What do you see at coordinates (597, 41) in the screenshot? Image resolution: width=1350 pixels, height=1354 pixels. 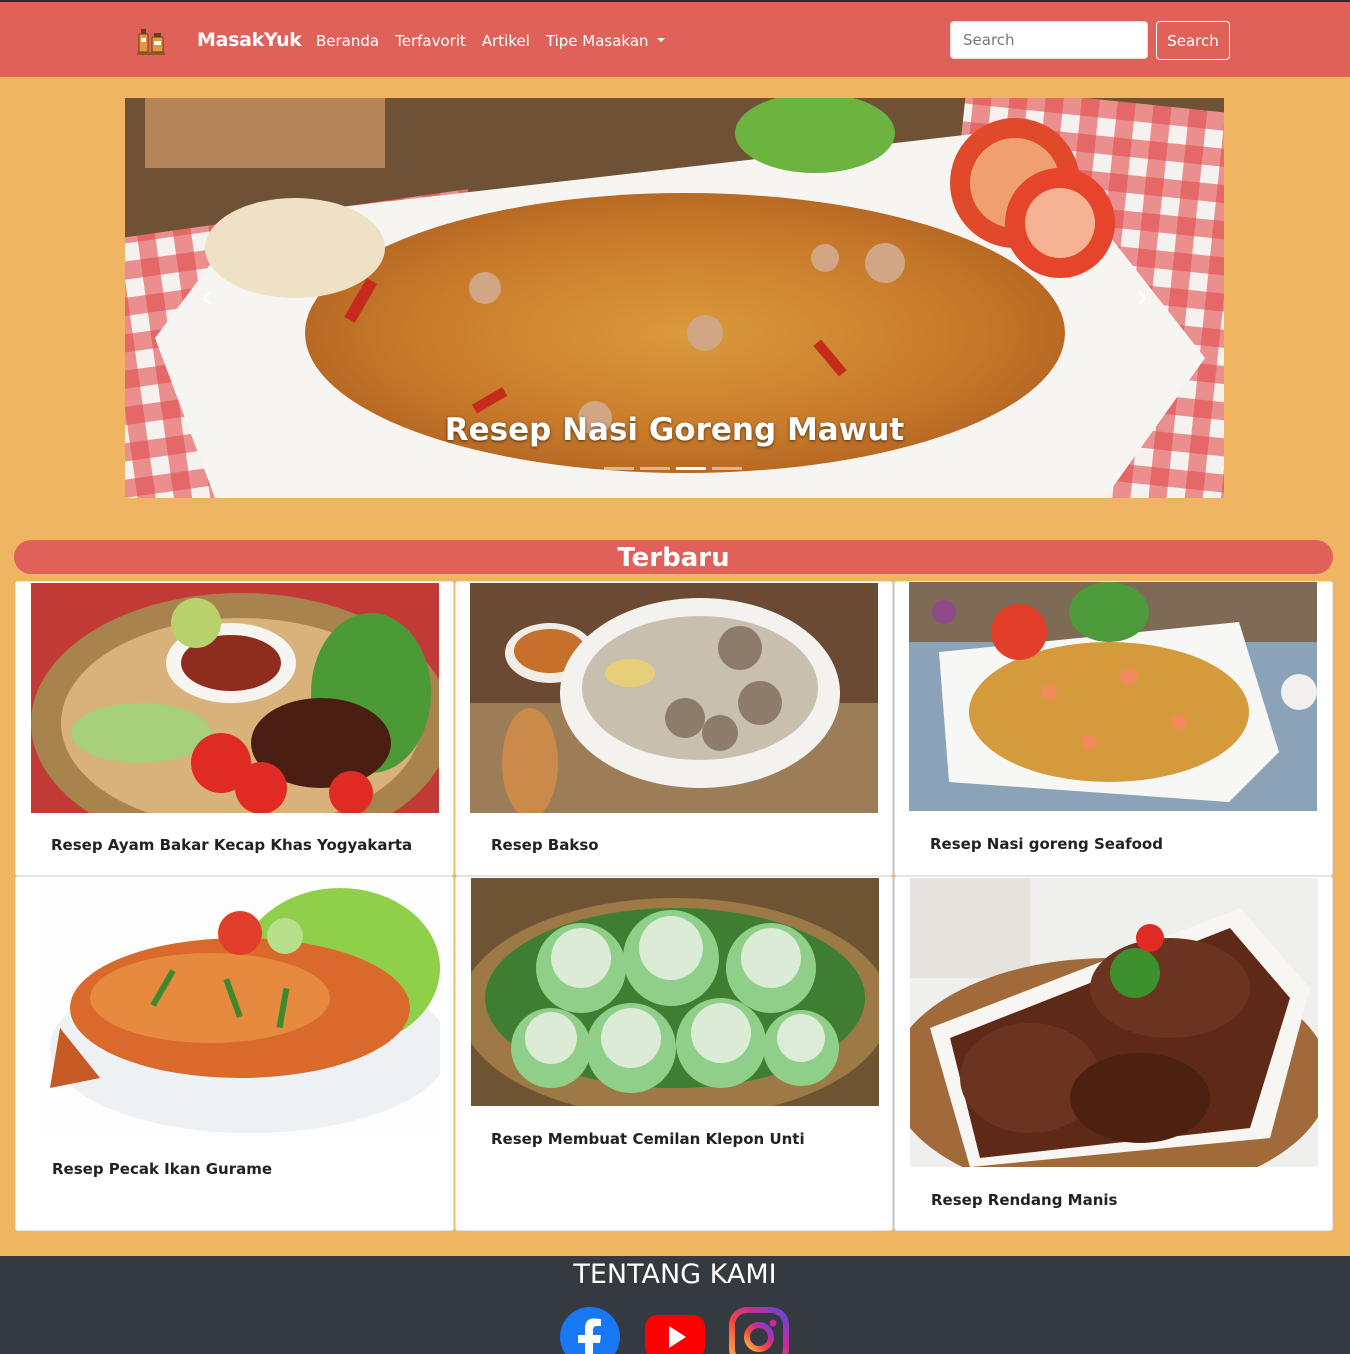 I see `dropdown-label: Tipe Masakan` at bounding box center [597, 41].